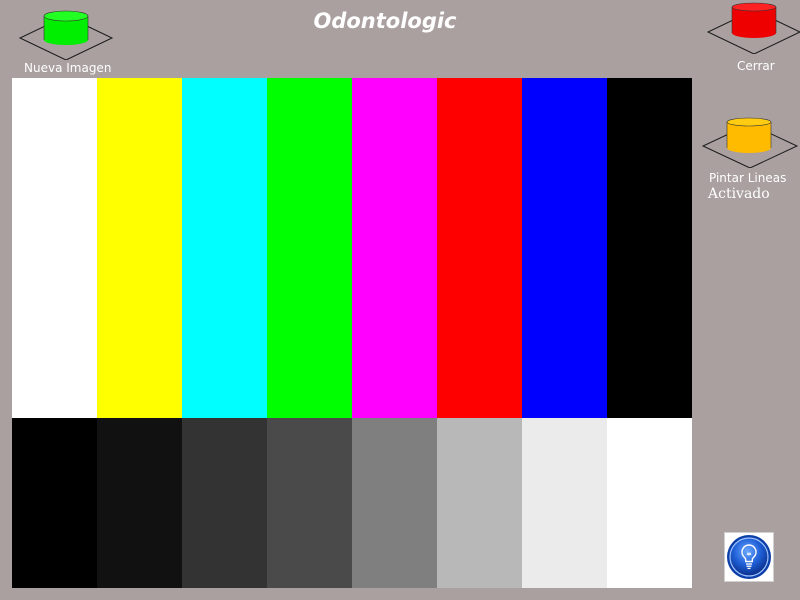 This screenshot has height=600, width=800. I want to click on new-image-label: Nueva Imagen, so click(68, 68).